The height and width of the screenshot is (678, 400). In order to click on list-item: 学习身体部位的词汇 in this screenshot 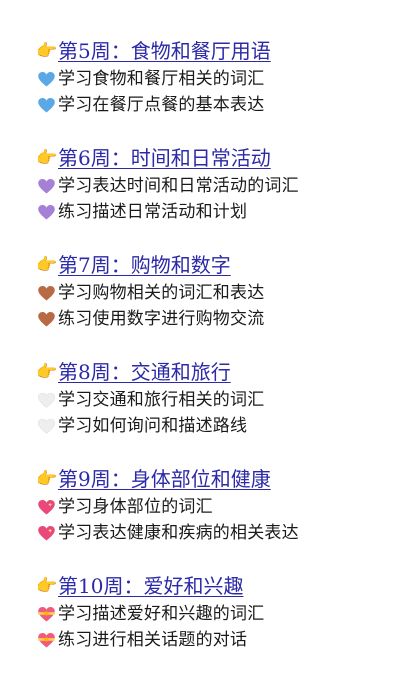, I will do `click(216, 507)`.